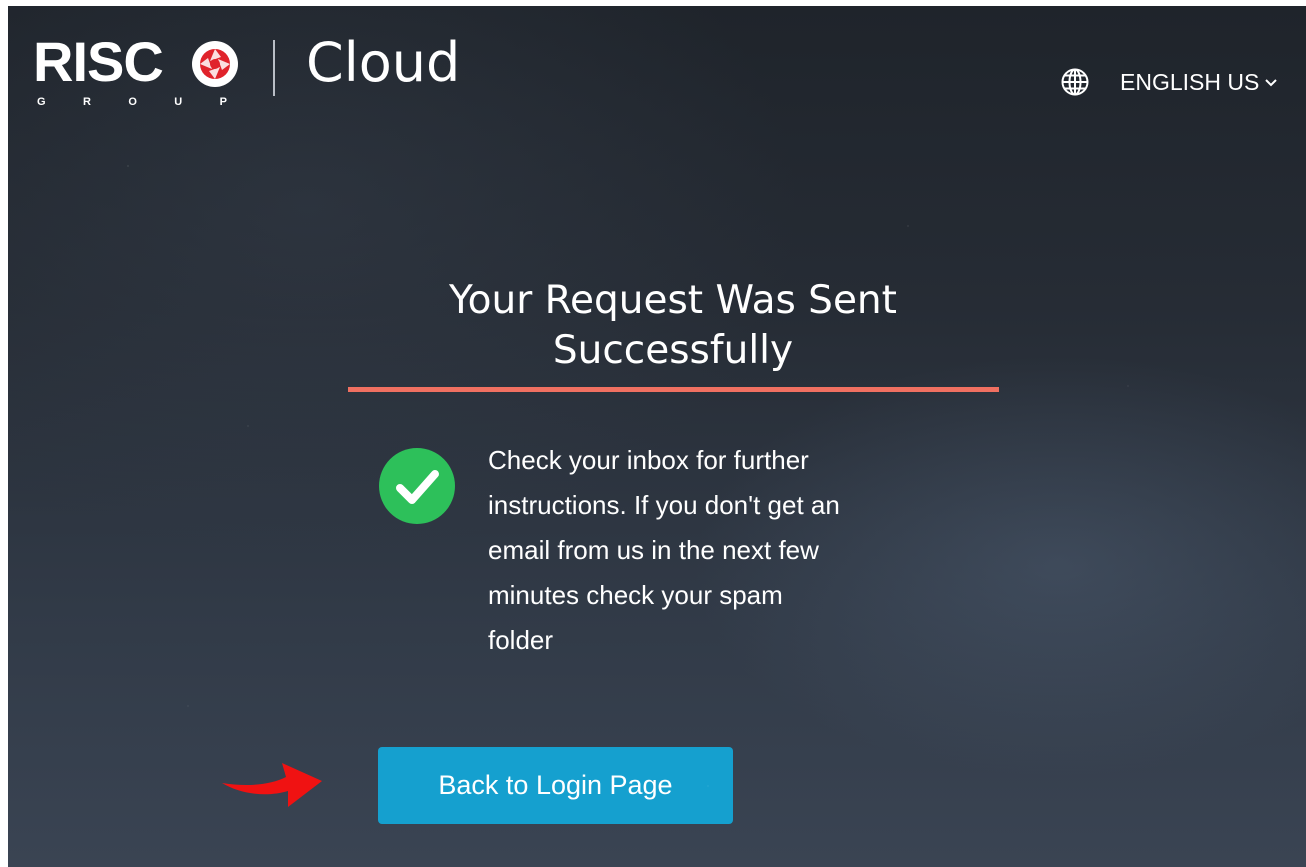  Describe the element at coordinates (417, 486) in the screenshot. I see `check-circle-icon` at that location.